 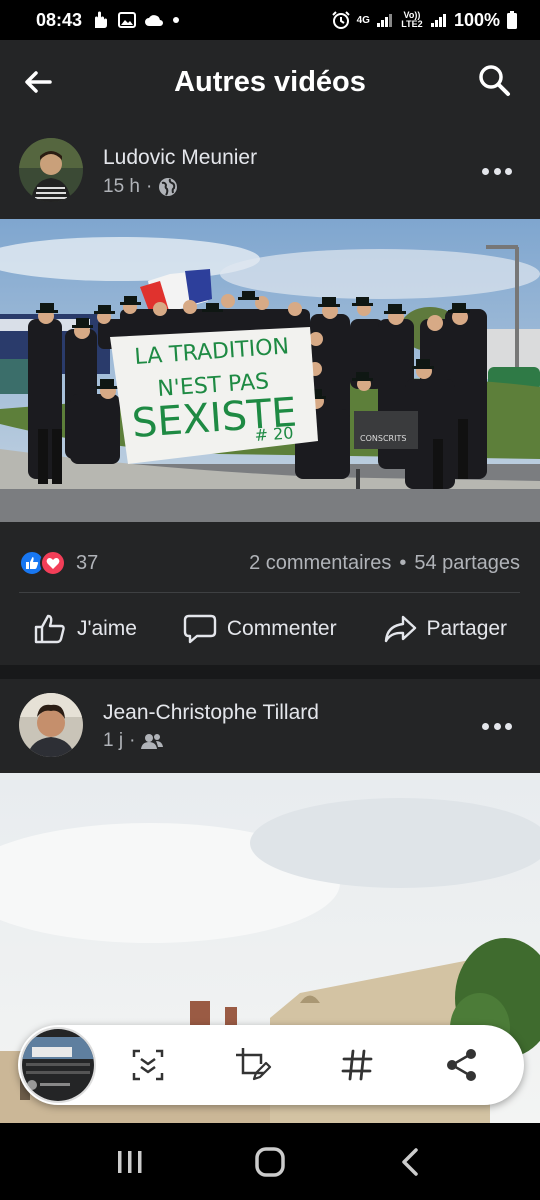 I want to click on post-meta-2: 1 j ·, so click(x=133, y=741).